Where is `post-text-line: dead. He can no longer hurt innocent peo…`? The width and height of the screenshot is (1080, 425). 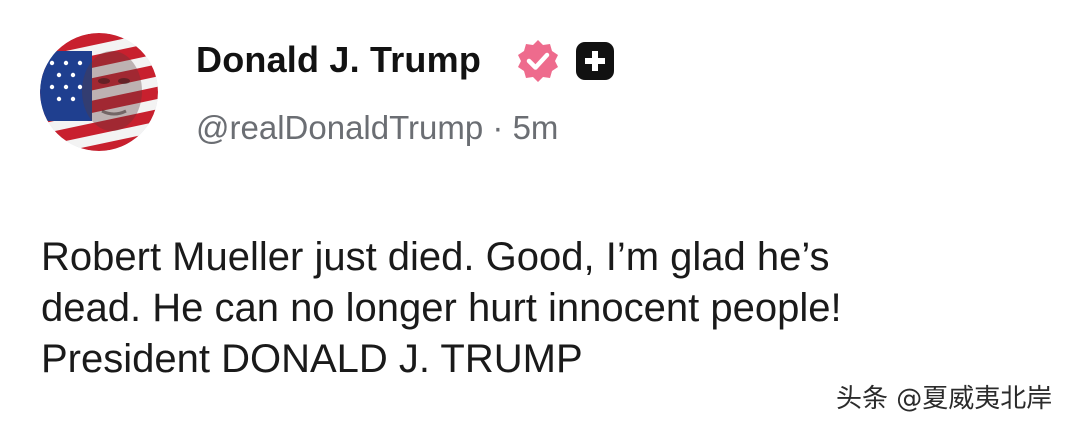
post-text-line: dead. He can no longer hurt innocent peo… is located at coordinates (441, 308).